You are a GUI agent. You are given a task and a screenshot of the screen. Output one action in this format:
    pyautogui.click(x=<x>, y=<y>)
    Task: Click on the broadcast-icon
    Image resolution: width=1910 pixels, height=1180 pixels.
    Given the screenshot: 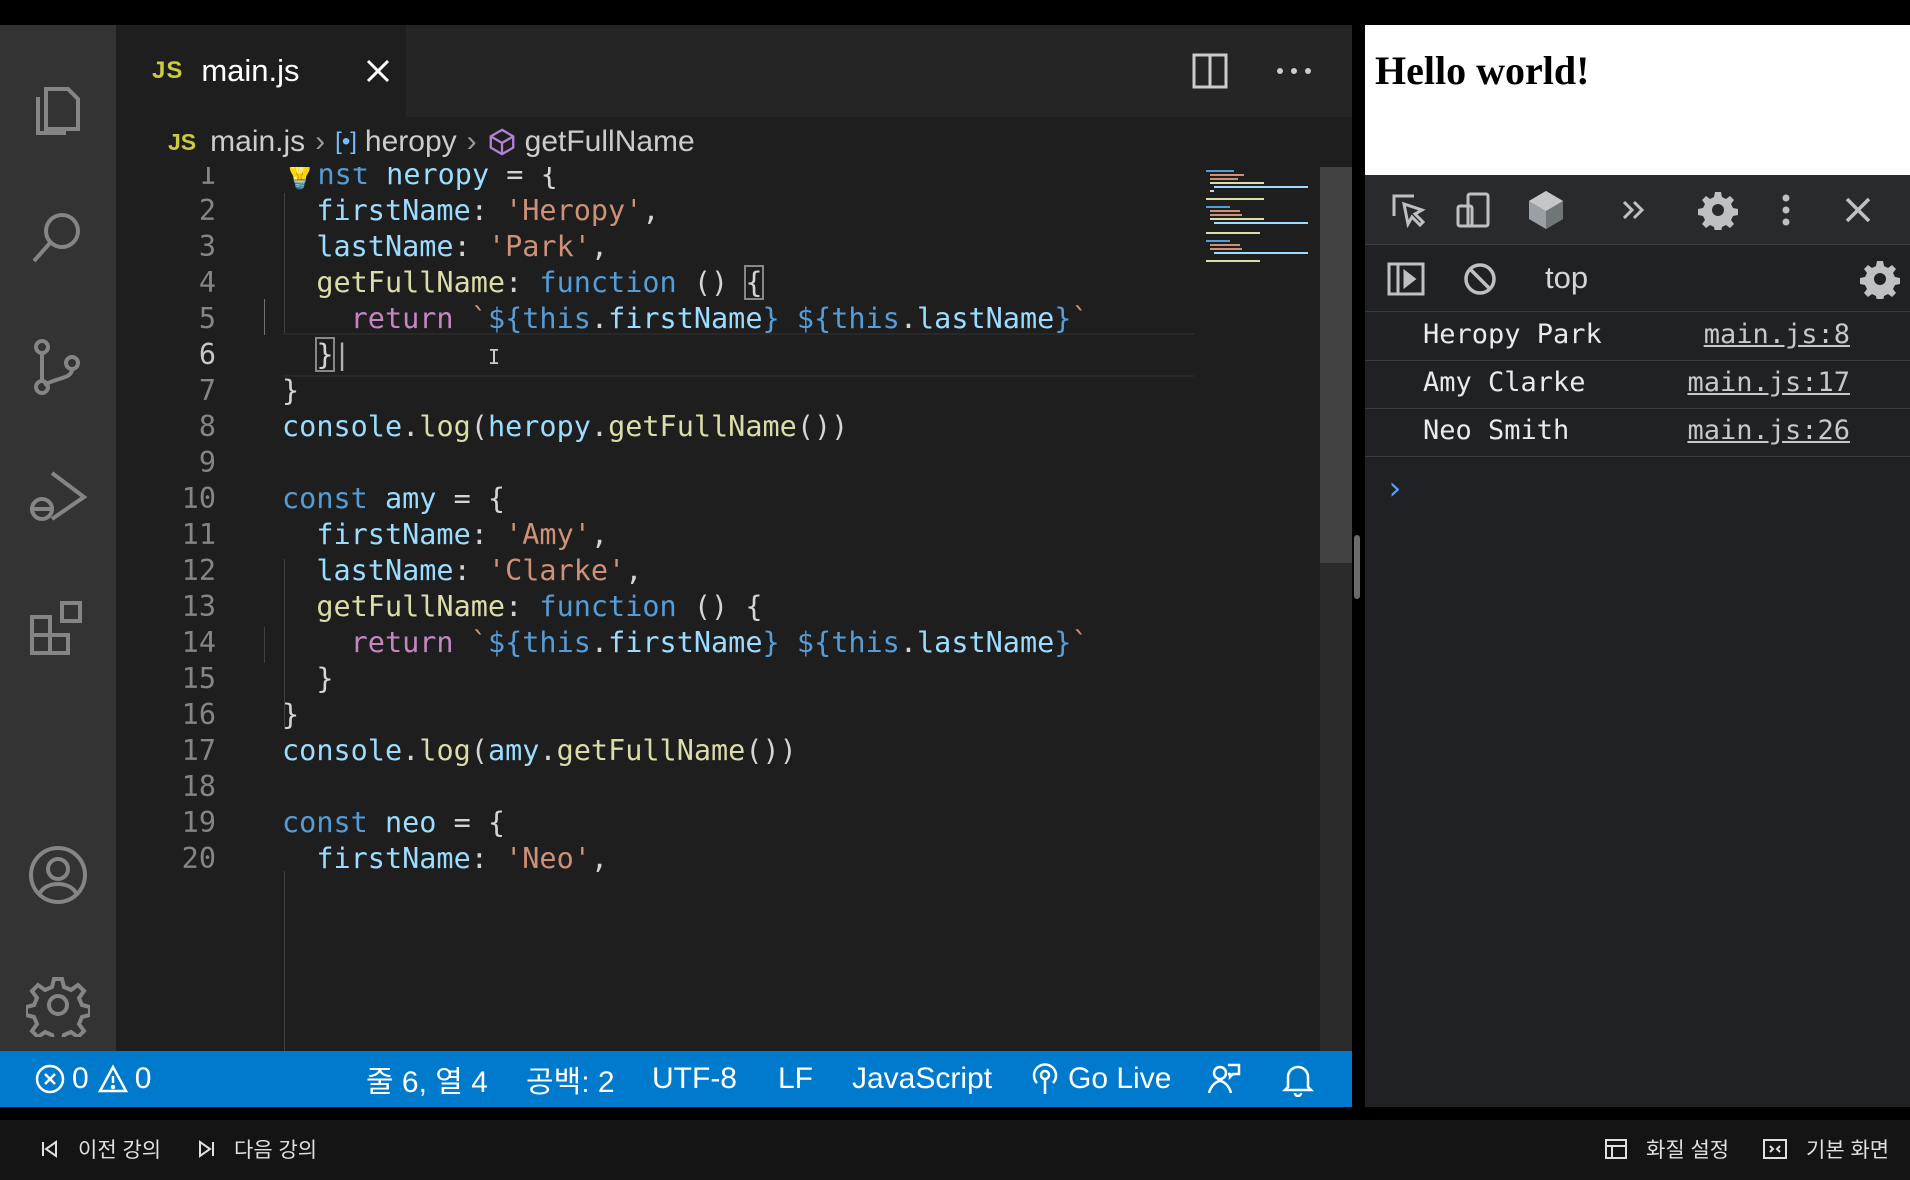 What is the action you would take?
    pyautogui.click(x=1045, y=1078)
    